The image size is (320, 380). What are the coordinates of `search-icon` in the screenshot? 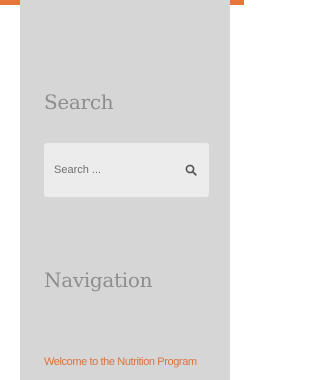 It's located at (191, 170).